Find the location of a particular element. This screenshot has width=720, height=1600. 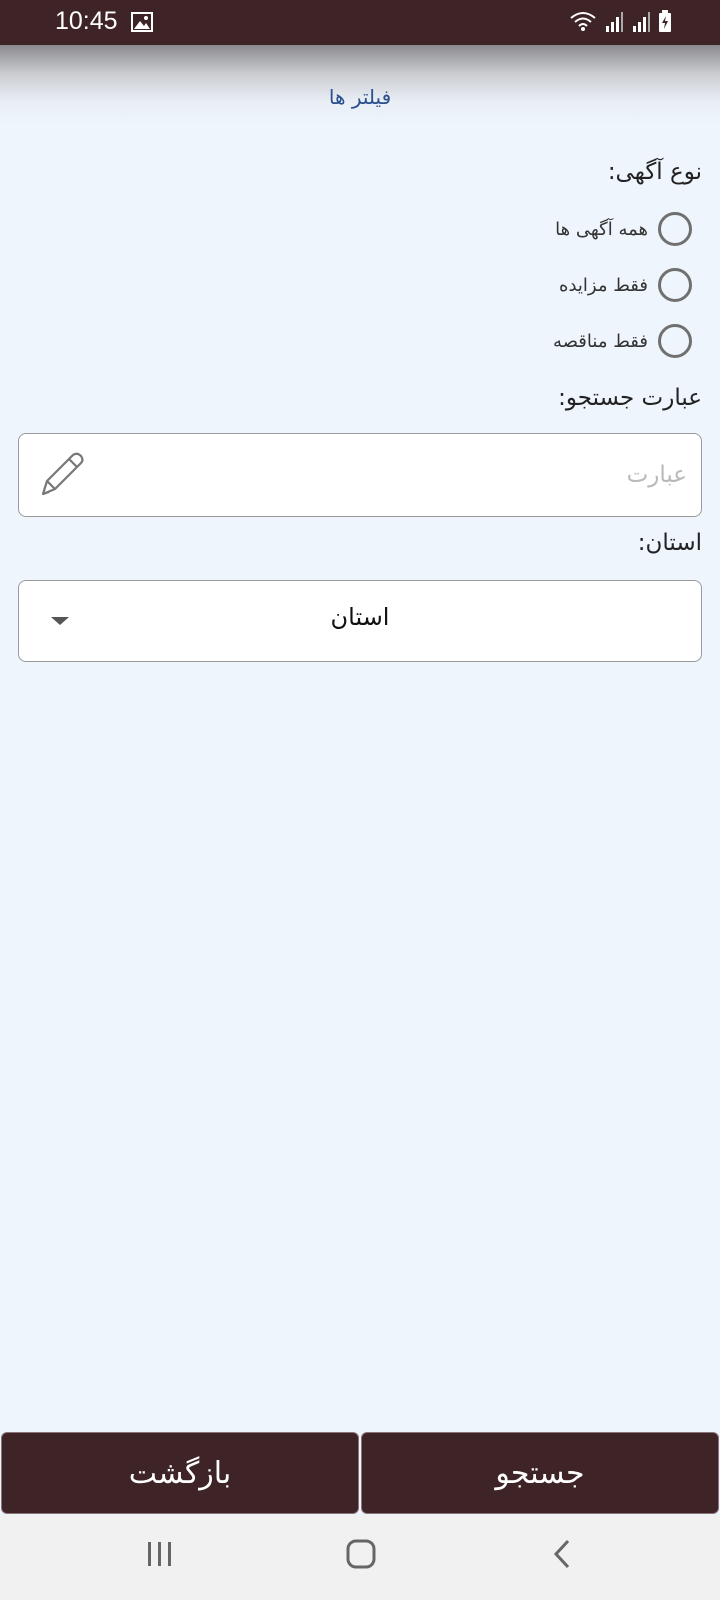

radio-label: همه آگهی ها is located at coordinates (601, 229).